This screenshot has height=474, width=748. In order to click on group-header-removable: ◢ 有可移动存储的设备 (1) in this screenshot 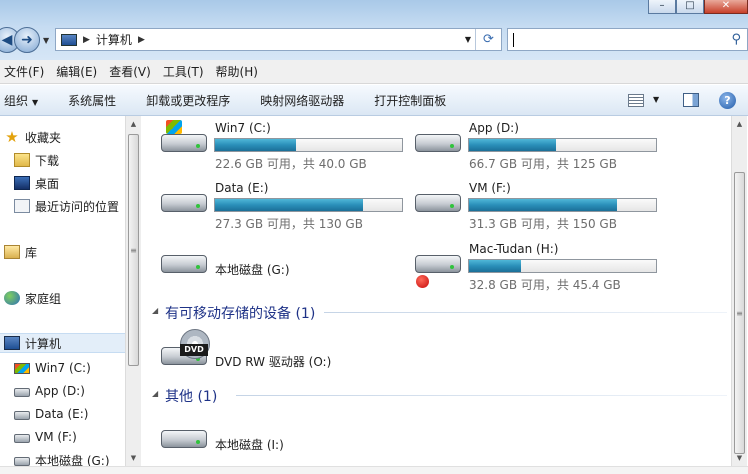, I will do `click(439, 312)`.